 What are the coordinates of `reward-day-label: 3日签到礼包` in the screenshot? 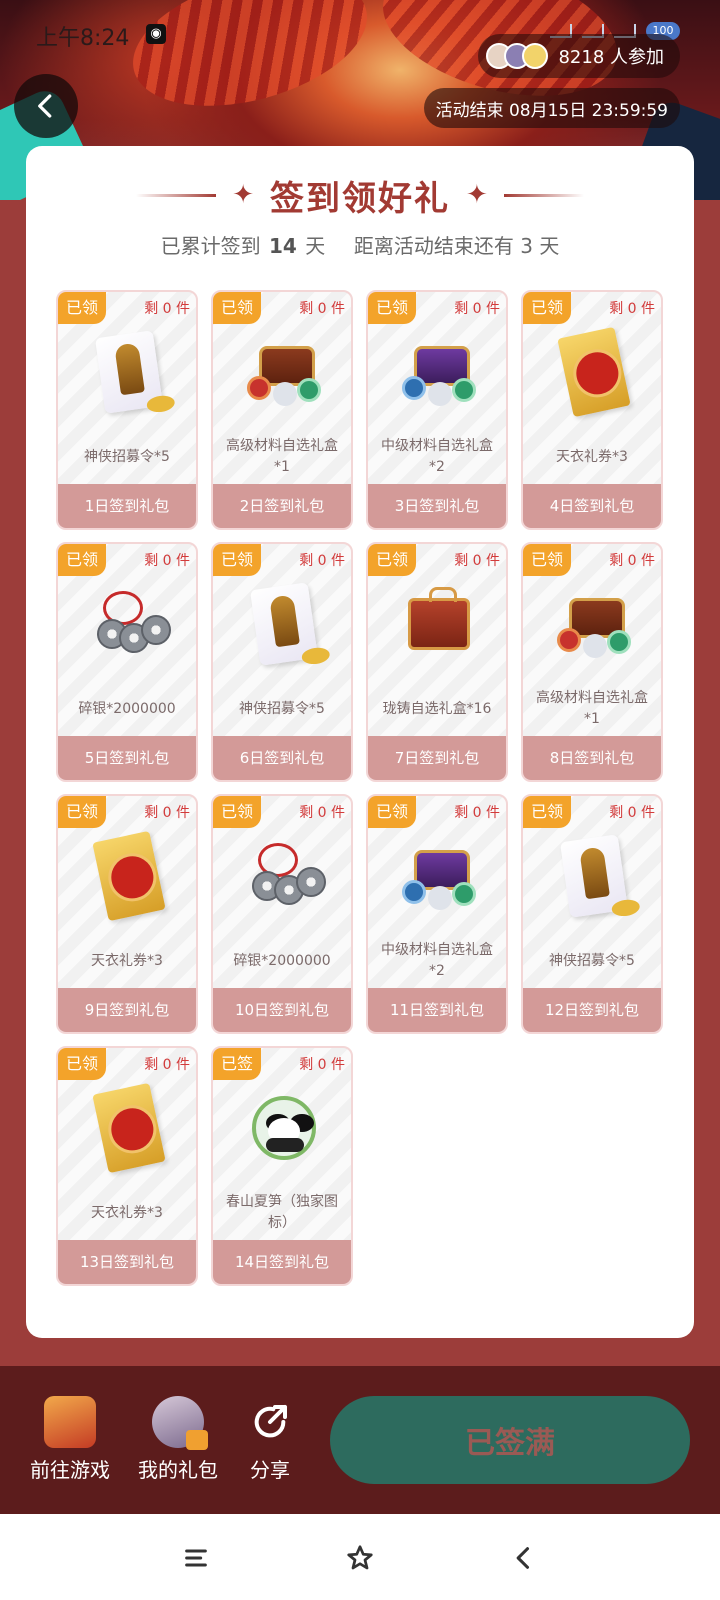 It's located at (437, 506).